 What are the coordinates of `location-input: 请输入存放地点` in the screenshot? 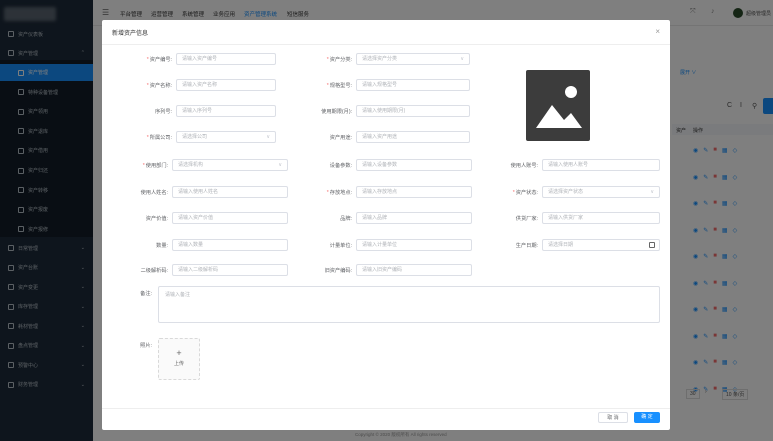 It's located at (414, 192).